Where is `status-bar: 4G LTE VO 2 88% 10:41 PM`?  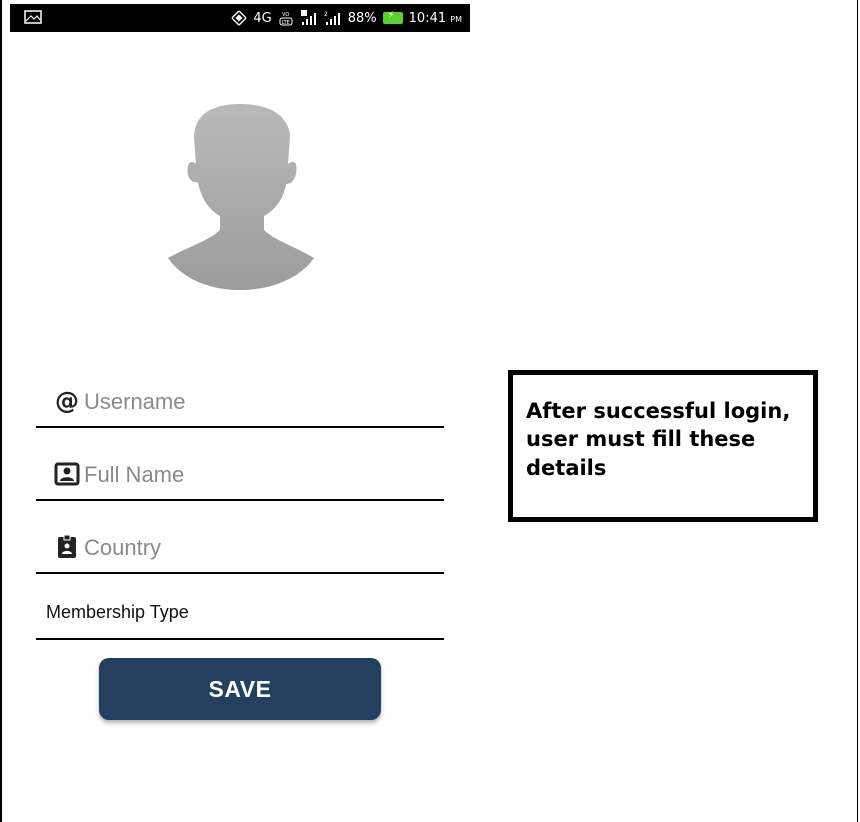 status-bar: 4G LTE VO 2 88% 10:41 PM is located at coordinates (240, 18).